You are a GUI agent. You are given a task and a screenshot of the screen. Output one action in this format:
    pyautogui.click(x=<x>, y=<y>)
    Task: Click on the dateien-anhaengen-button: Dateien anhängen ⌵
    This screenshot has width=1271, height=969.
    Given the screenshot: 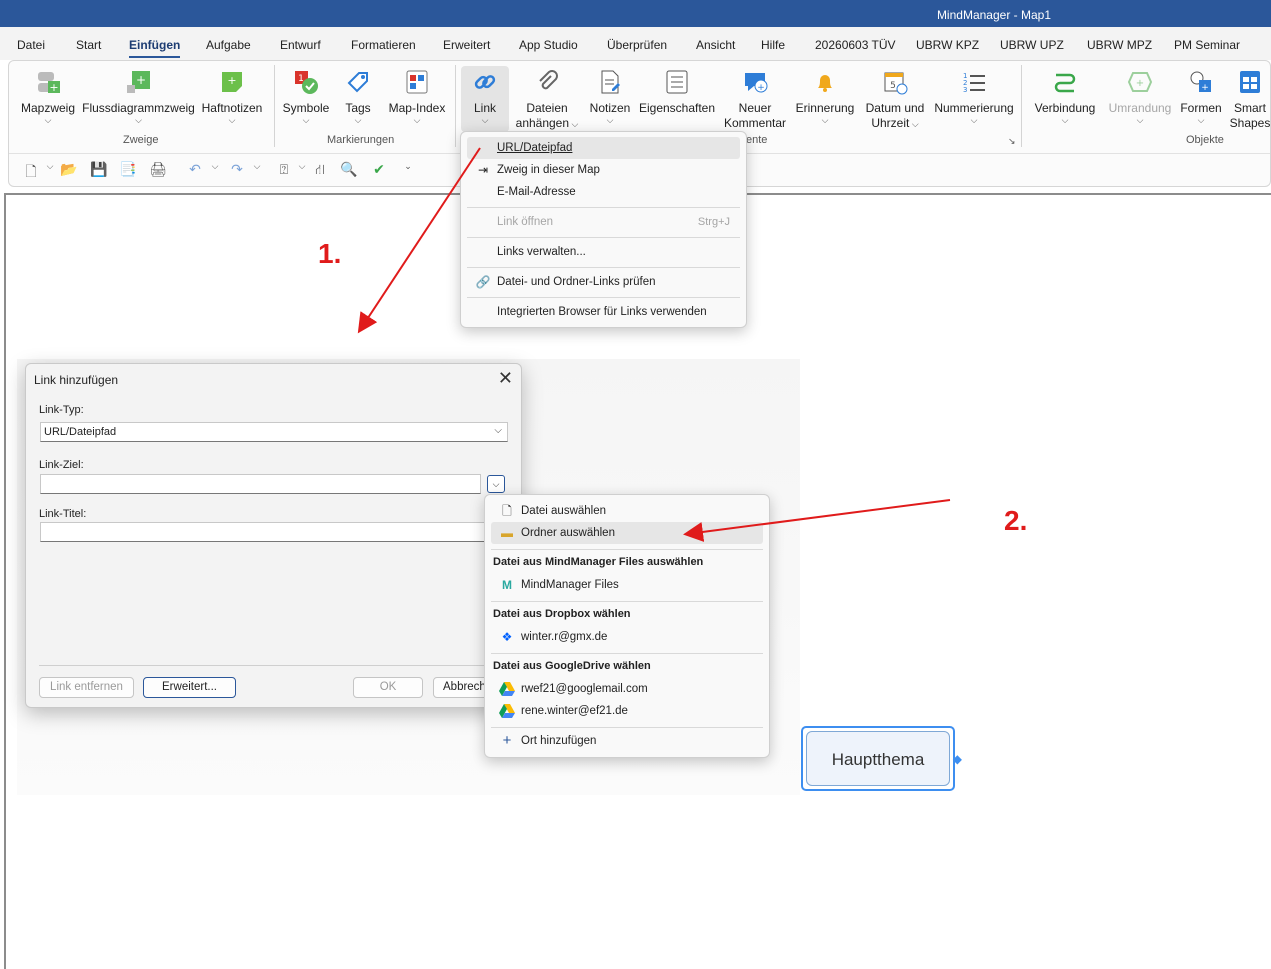 What is the action you would take?
    pyautogui.click(x=547, y=100)
    